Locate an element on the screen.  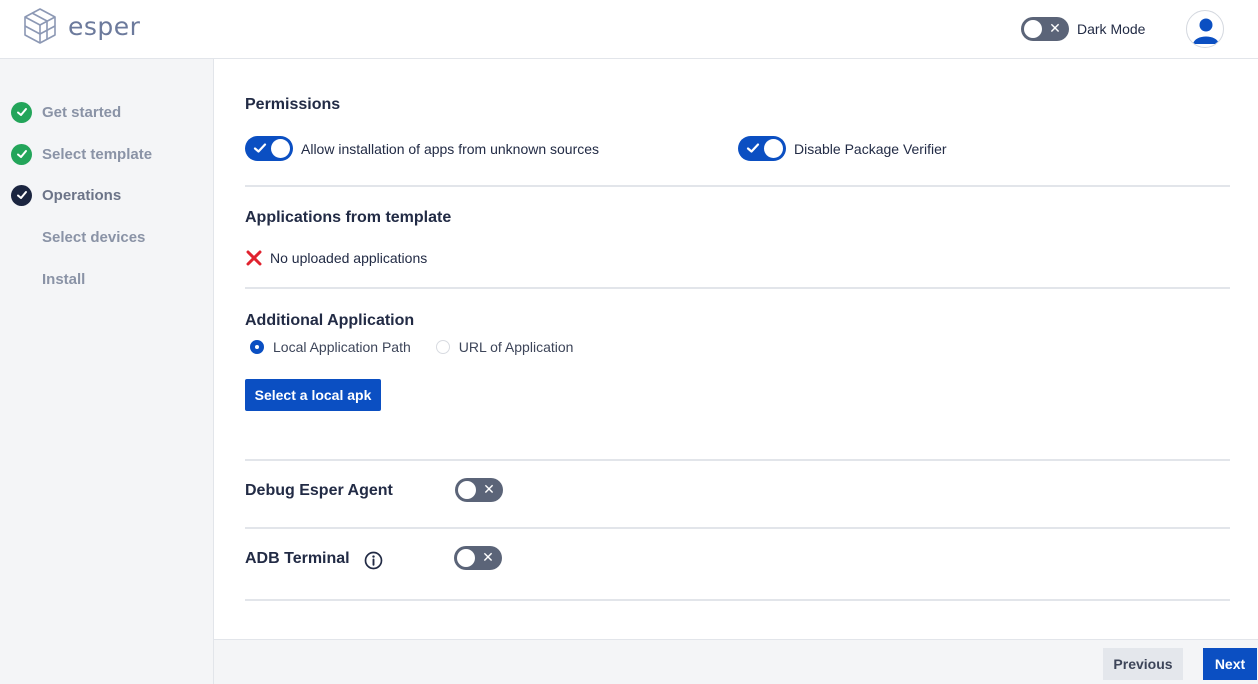
step-select-template: Select template is located at coordinates (81, 154).